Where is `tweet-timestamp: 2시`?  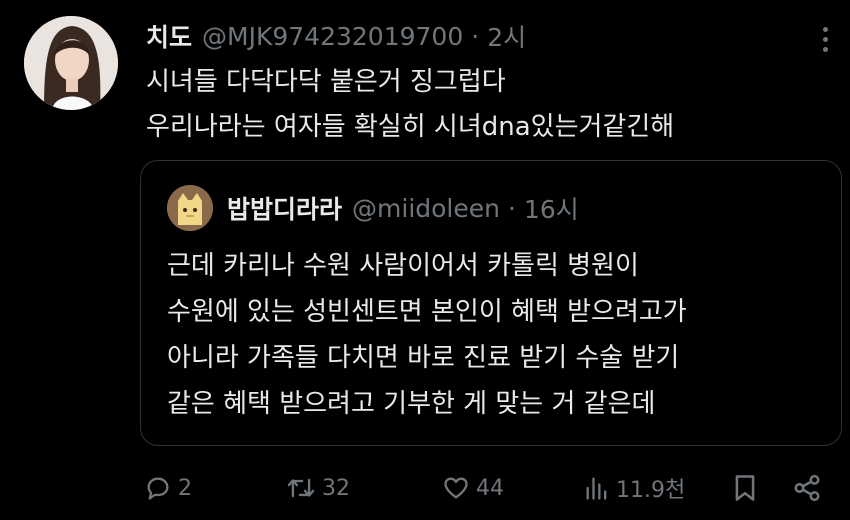 tweet-timestamp: 2시 is located at coordinates (506, 36).